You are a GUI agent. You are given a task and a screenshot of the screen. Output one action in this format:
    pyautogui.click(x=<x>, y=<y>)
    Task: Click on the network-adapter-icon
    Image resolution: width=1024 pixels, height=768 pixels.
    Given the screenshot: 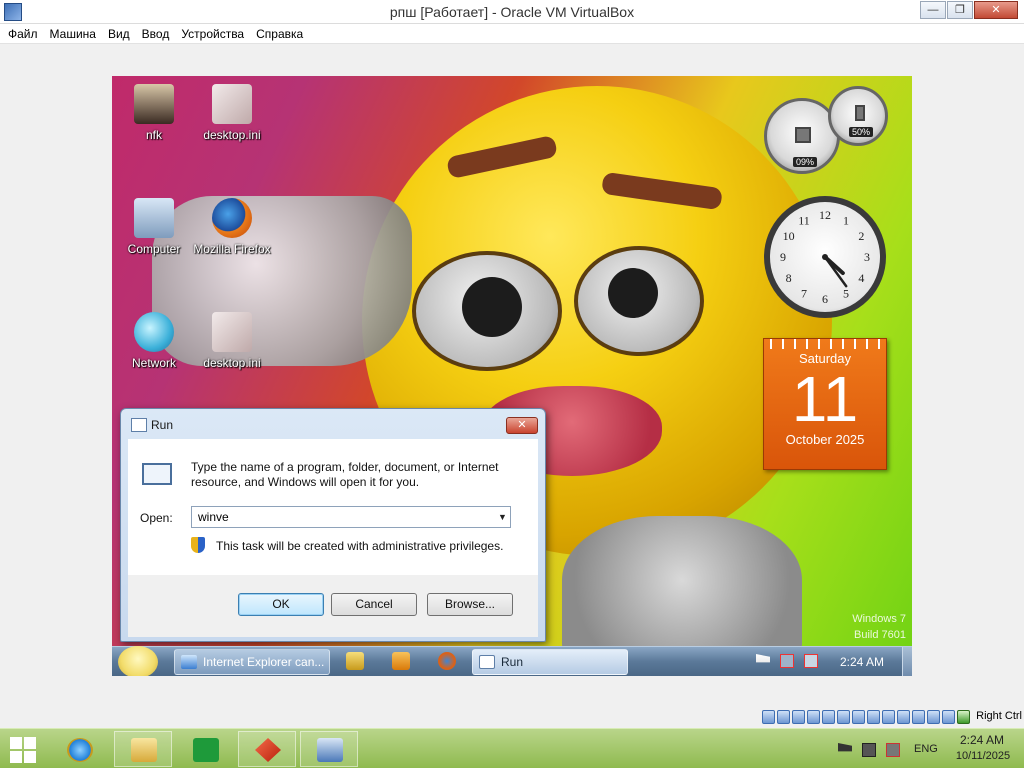 What is the action you would take?
    pyautogui.click(x=813, y=717)
    